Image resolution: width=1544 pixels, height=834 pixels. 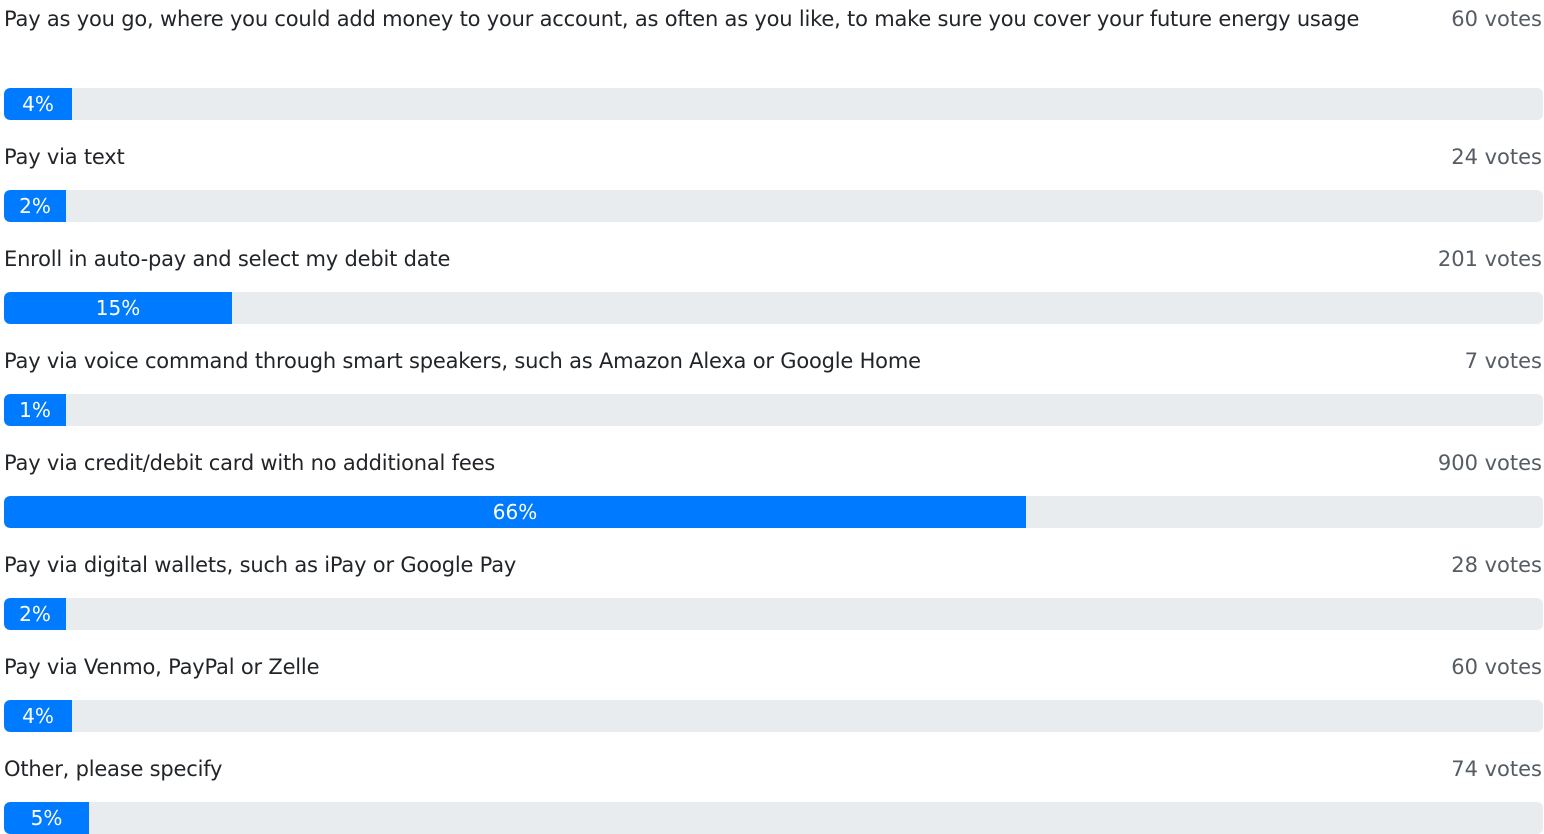 I want to click on progress-fill: 66%, so click(x=515, y=512).